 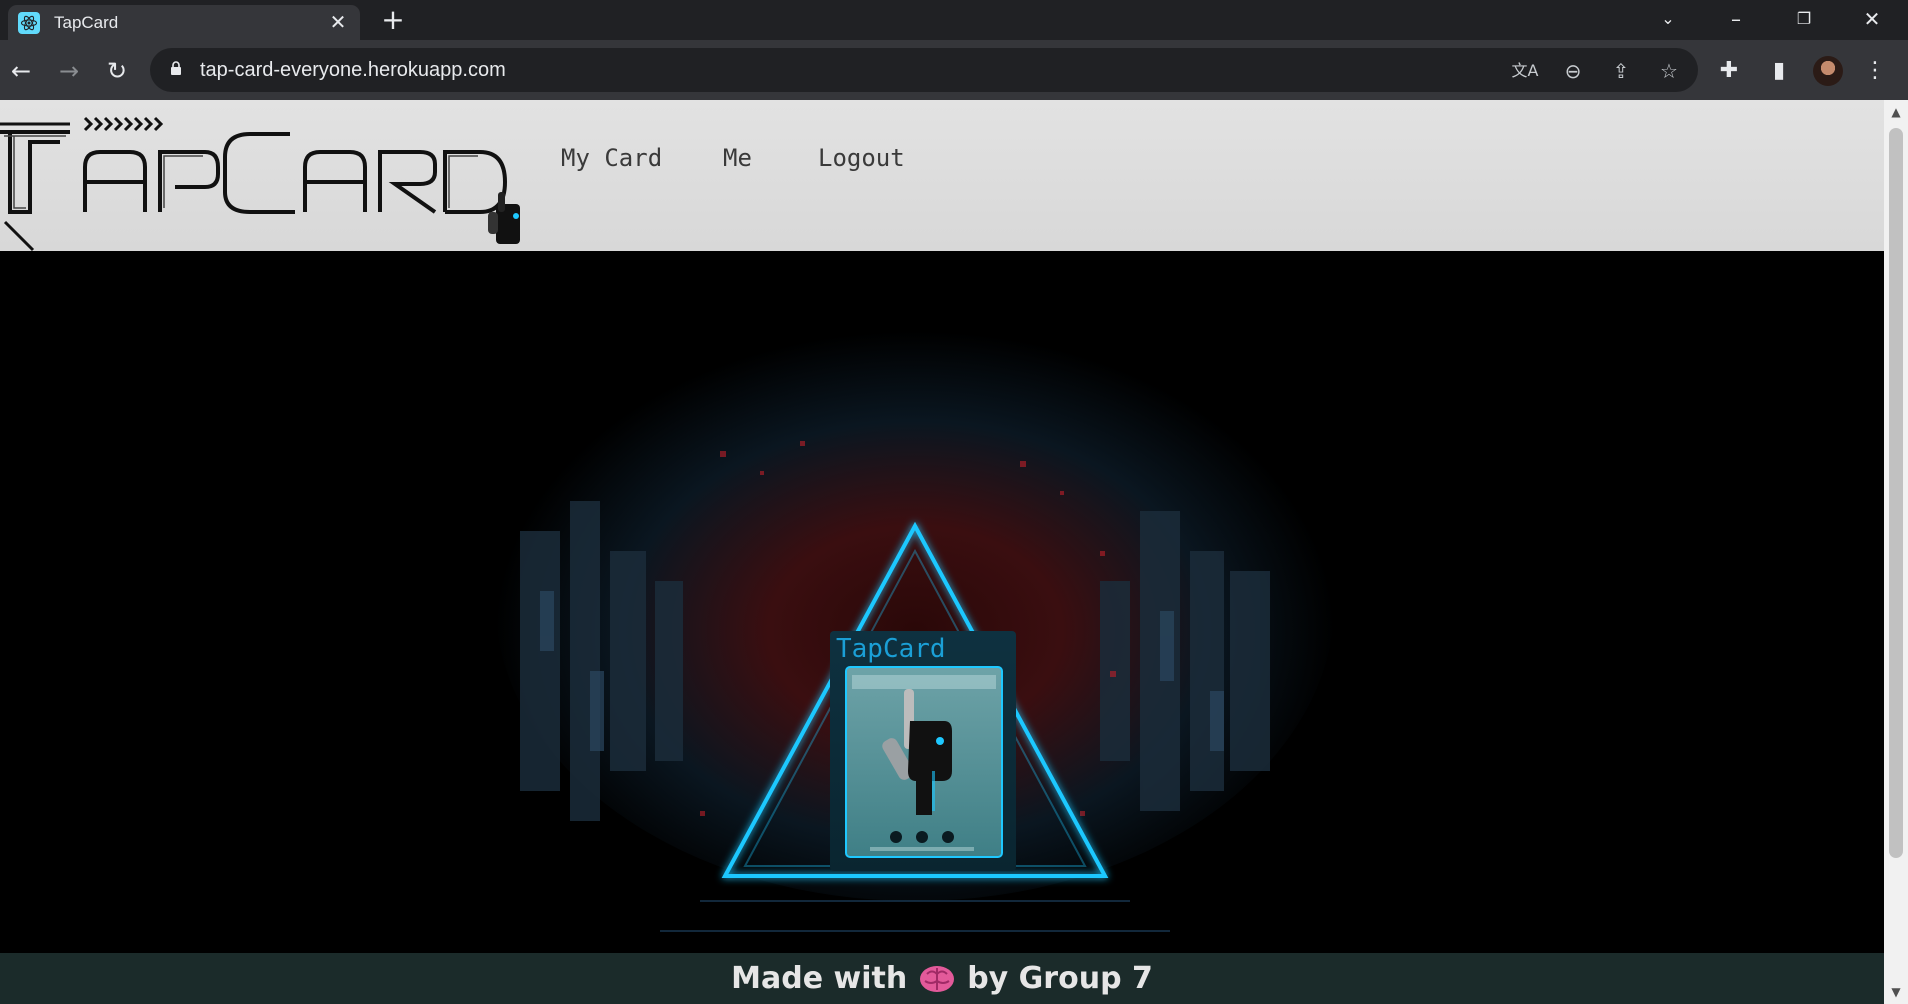 I want to click on nav-link-my-card: My Card, so click(x=611, y=158).